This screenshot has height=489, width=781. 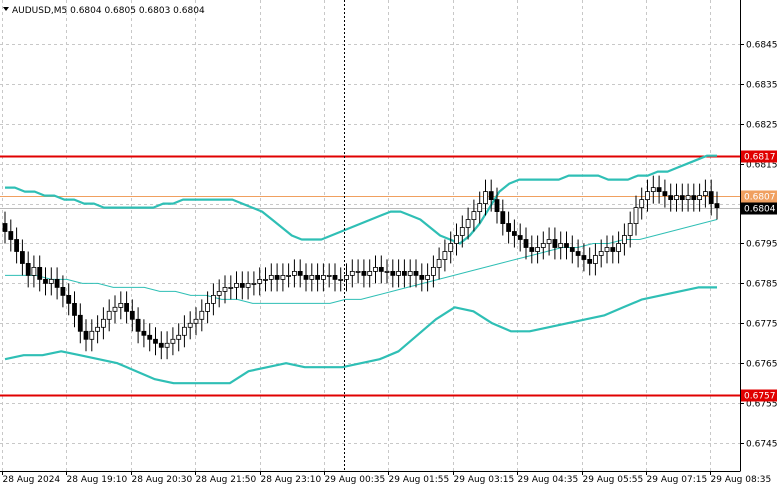 I want to click on x-tick-label: 28 Aug 20:30, so click(x=162, y=480).